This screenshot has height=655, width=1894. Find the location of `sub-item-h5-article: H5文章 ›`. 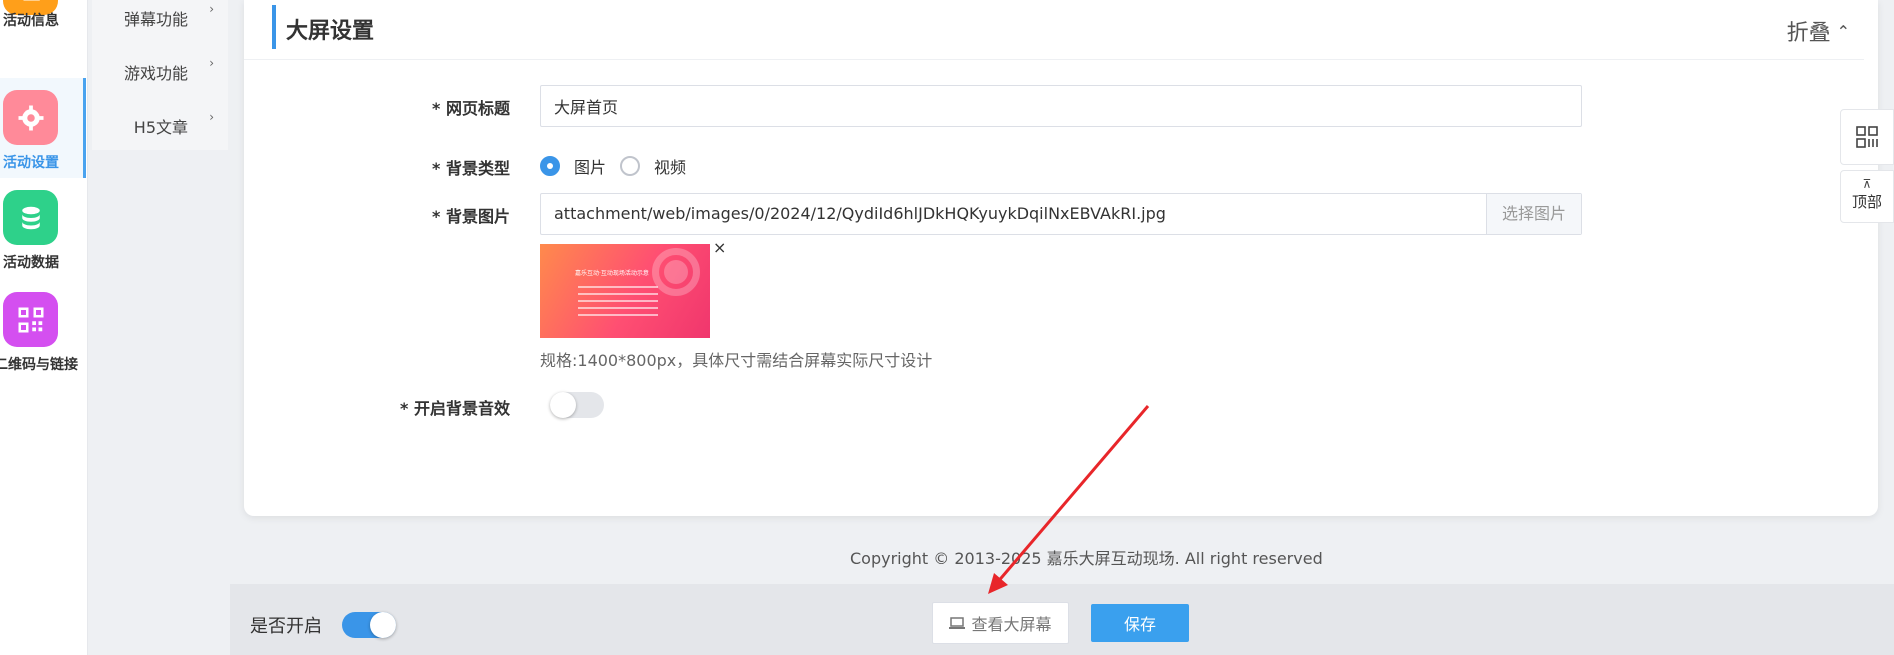

sub-item-h5-article: H5文章 › is located at coordinates (160, 125).